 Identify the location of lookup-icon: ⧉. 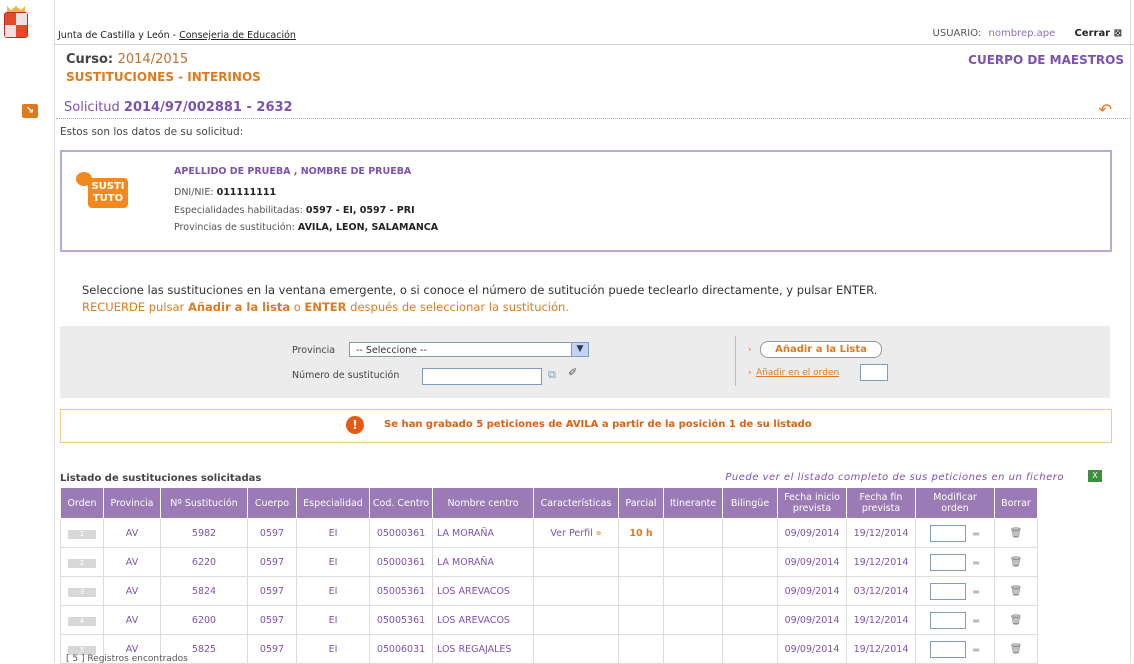
(552, 375).